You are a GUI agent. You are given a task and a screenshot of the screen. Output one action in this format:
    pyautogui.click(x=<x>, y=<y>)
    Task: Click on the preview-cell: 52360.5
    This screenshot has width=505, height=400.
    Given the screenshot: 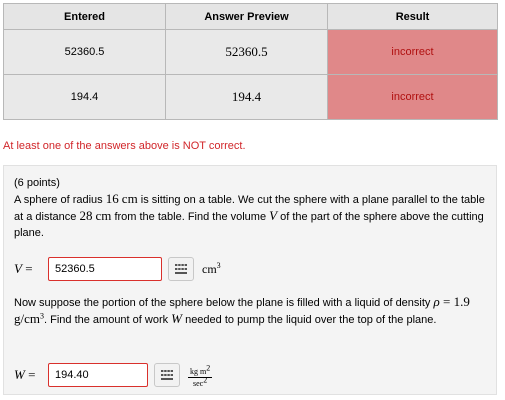 What is the action you would take?
    pyautogui.click(x=246, y=52)
    